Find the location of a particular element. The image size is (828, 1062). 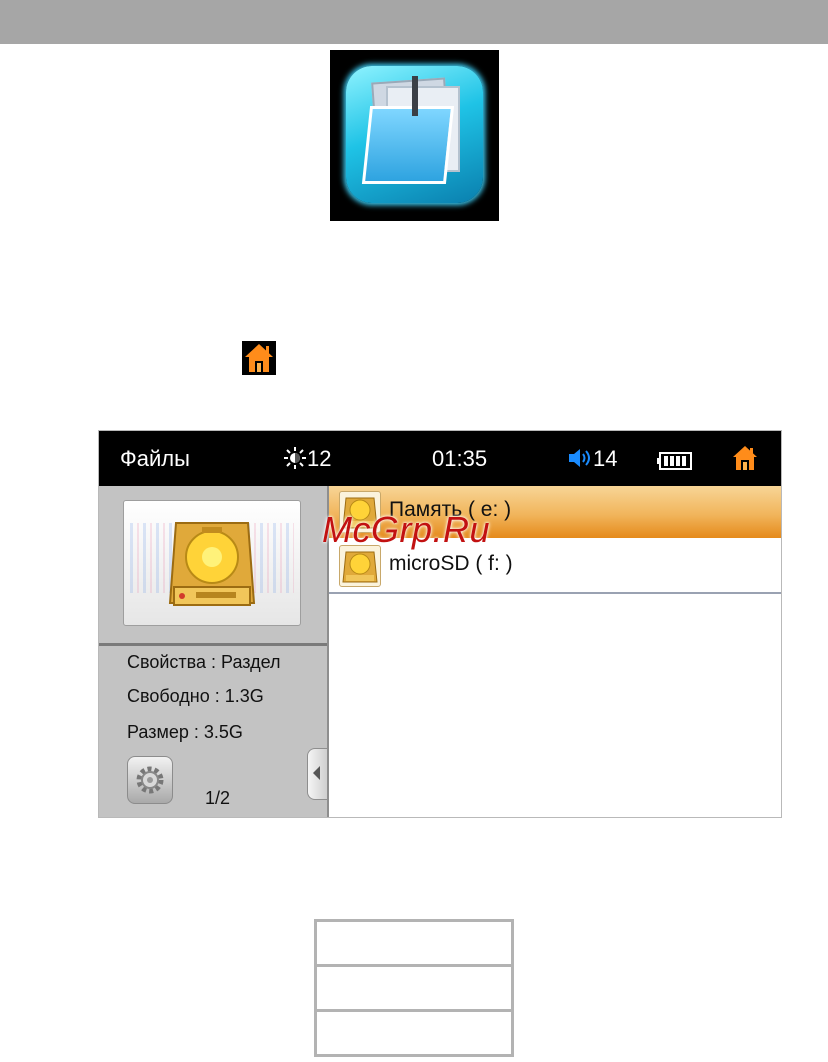

watermark-text: McGrp.Ru is located at coordinates (406, 529).